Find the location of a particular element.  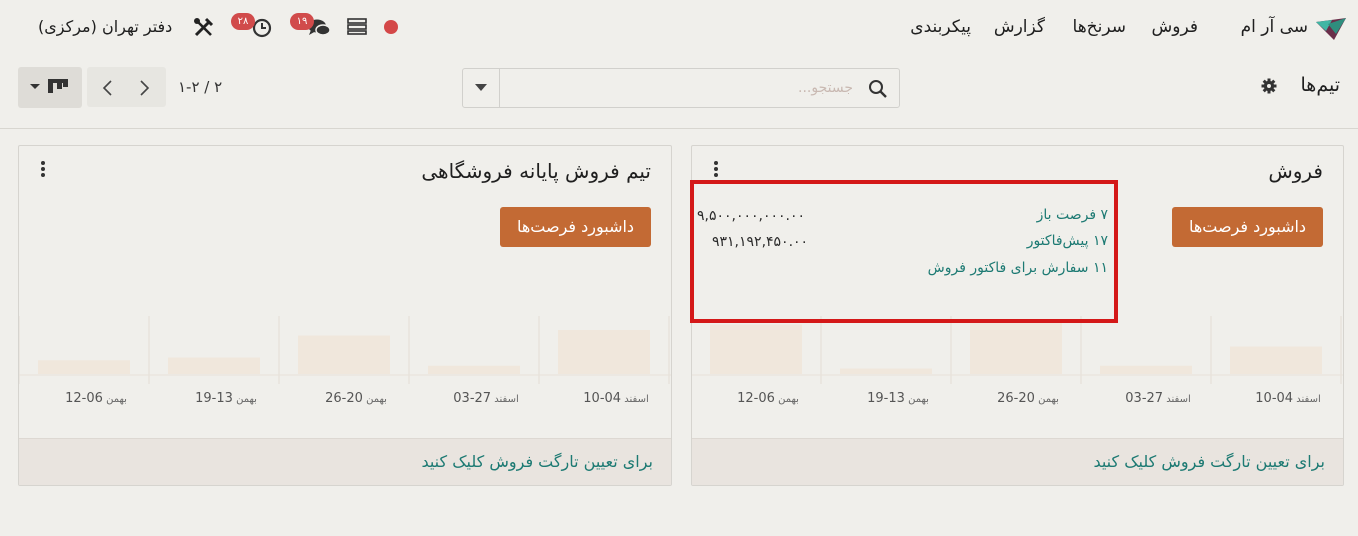

clock-icon is located at coordinates (262, 28).